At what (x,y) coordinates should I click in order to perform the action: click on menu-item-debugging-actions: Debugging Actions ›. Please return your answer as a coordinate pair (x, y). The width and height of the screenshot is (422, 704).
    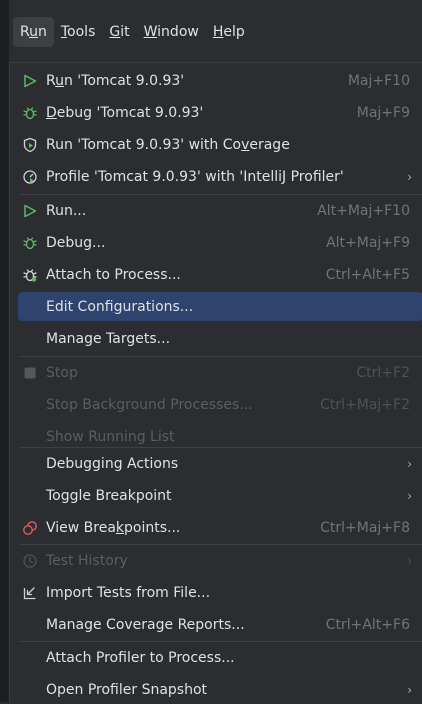
    Looking at the image, I should click on (220, 463).